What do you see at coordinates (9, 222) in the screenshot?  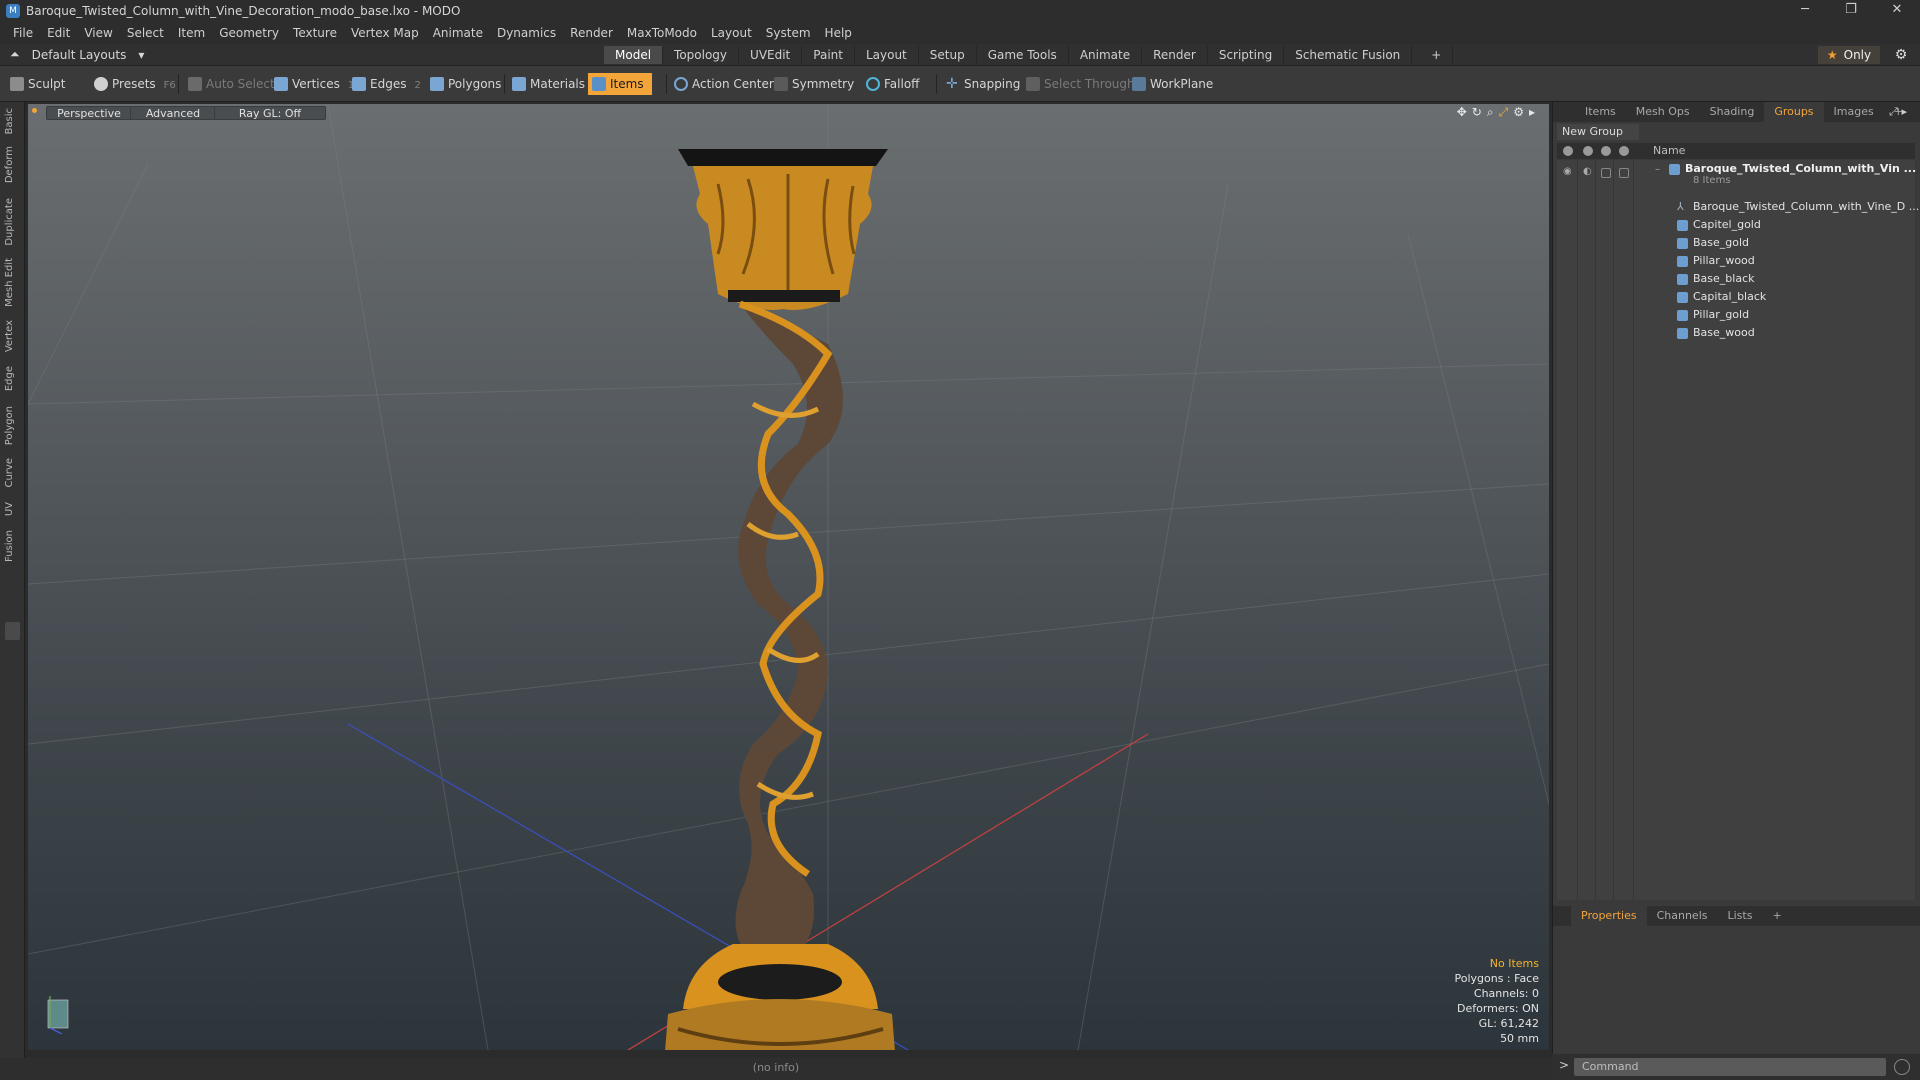 I see `left-tab-duplicate: Duplicate` at bounding box center [9, 222].